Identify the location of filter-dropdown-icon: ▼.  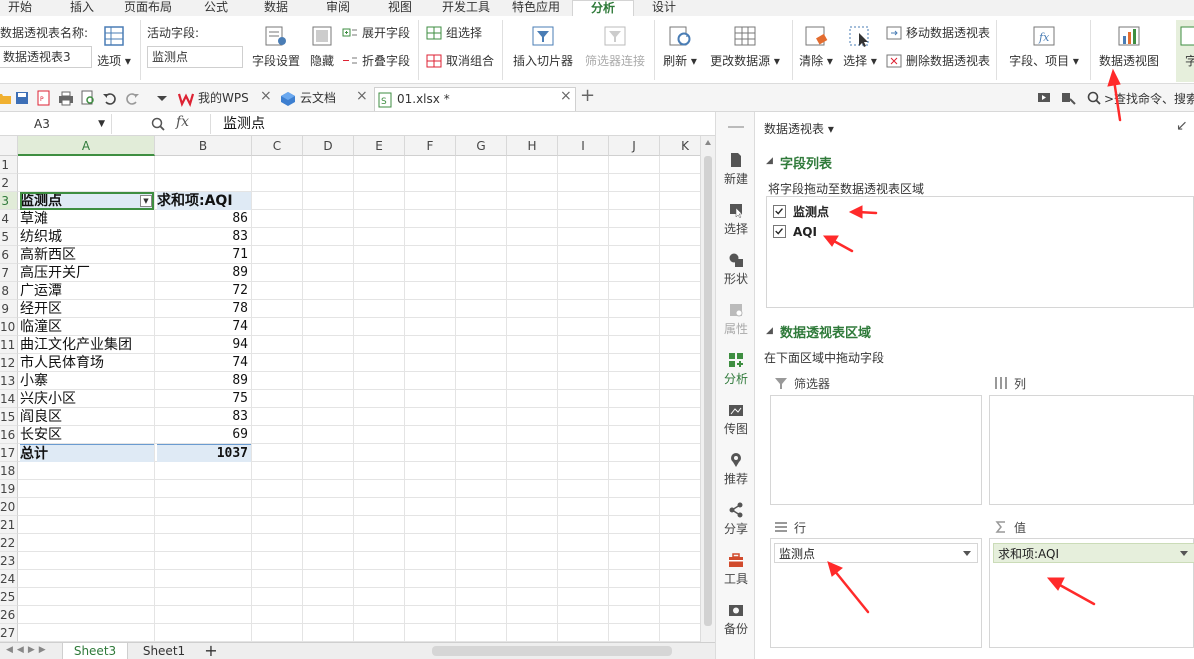
(146, 201).